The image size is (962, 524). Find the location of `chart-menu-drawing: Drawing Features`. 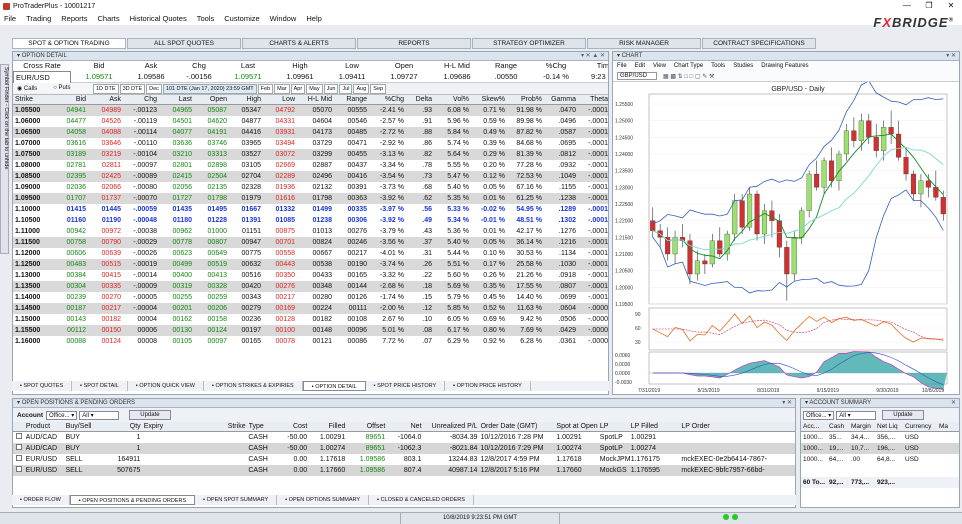

chart-menu-drawing: Drawing Features is located at coordinates (784, 66).